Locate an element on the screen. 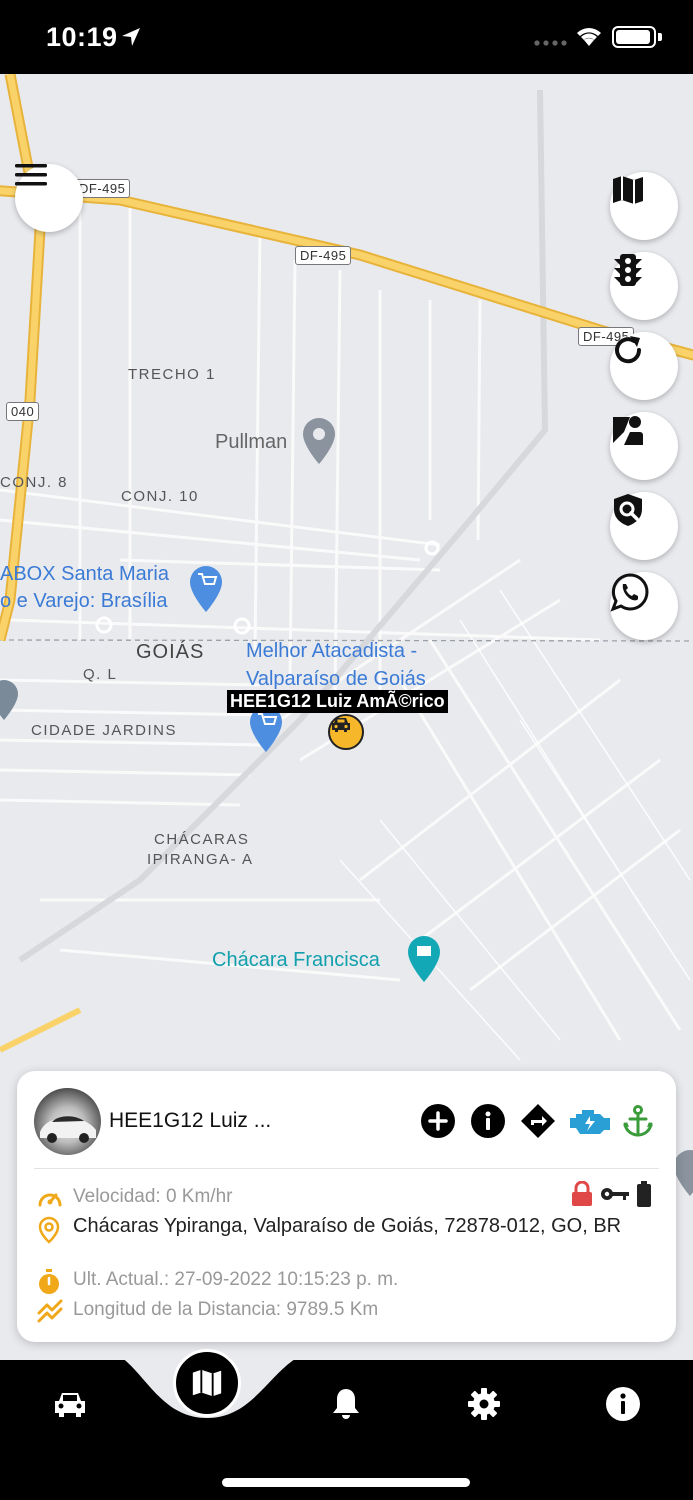 The width and height of the screenshot is (693, 1500). nav-settings is located at coordinates (484, 1404).